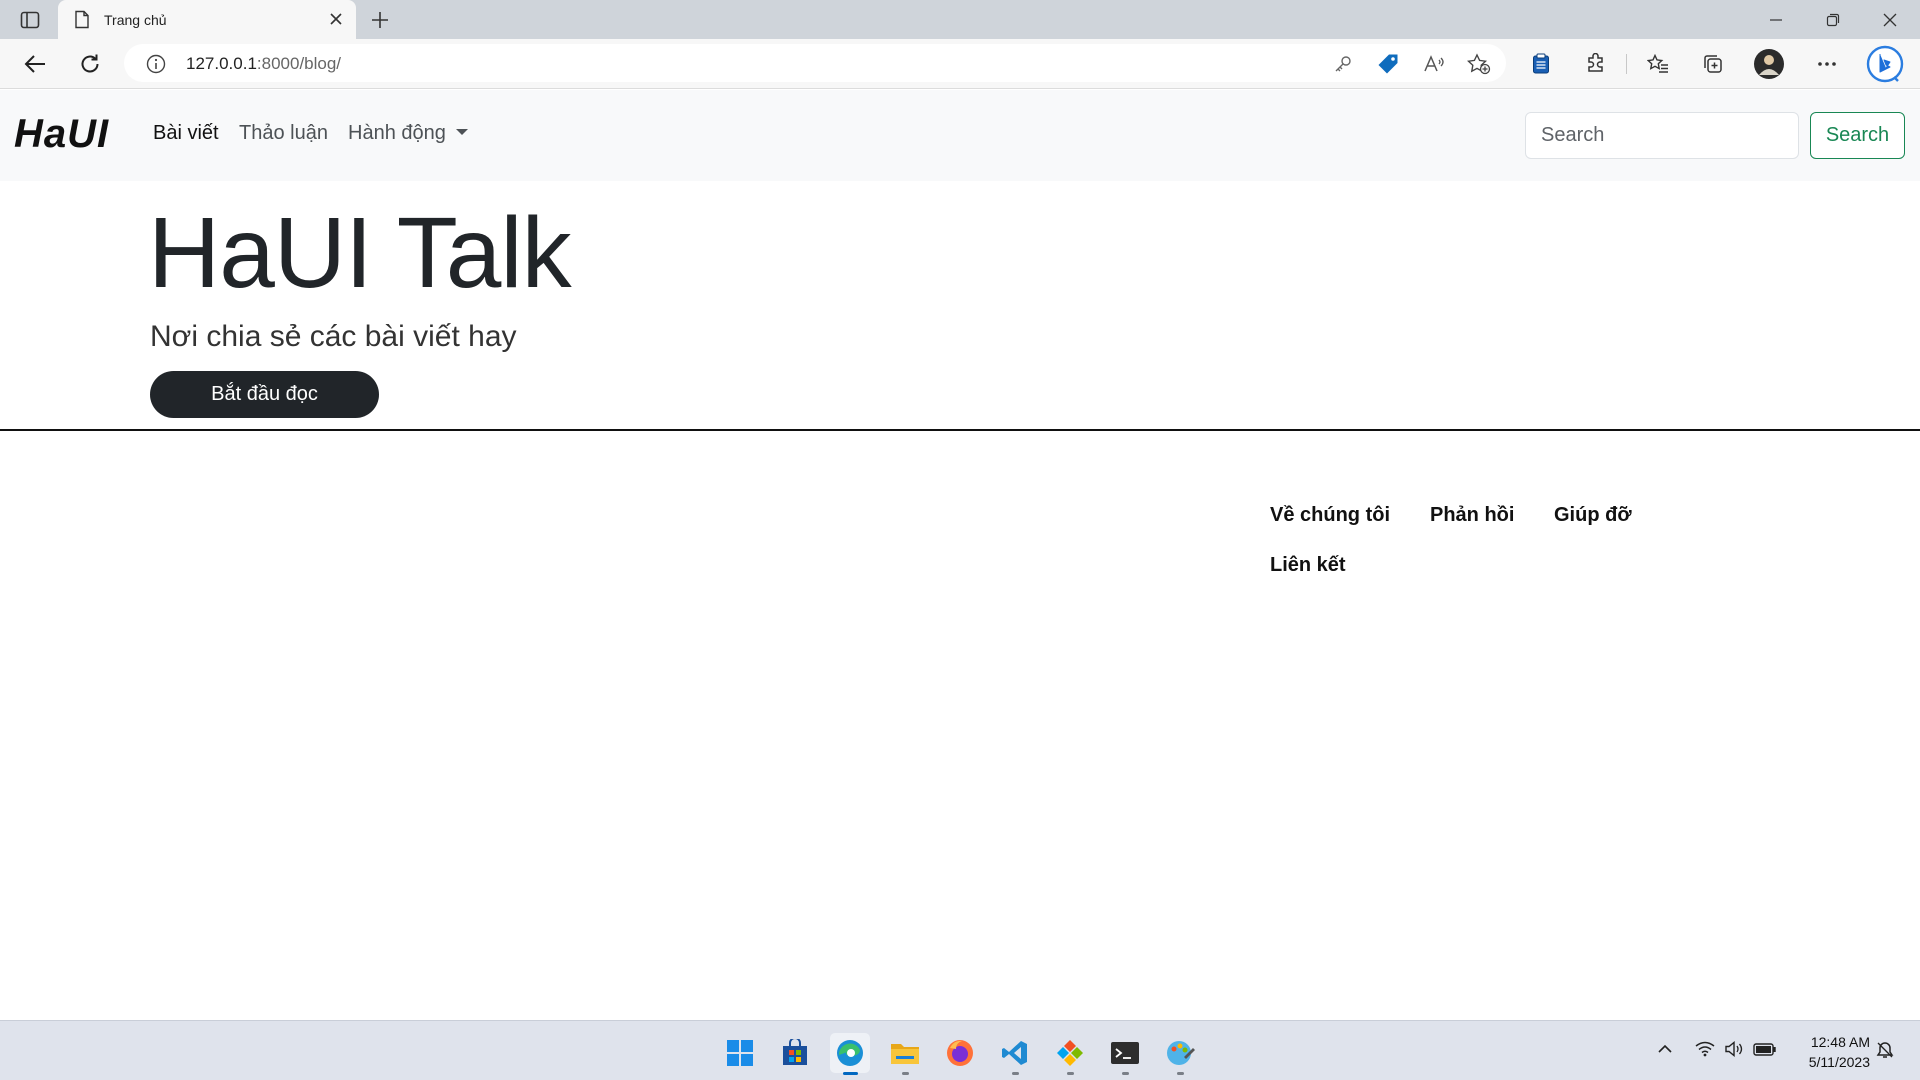 The height and width of the screenshot is (1080, 1920). I want to click on chevron-down-icon, so click(461, 131).